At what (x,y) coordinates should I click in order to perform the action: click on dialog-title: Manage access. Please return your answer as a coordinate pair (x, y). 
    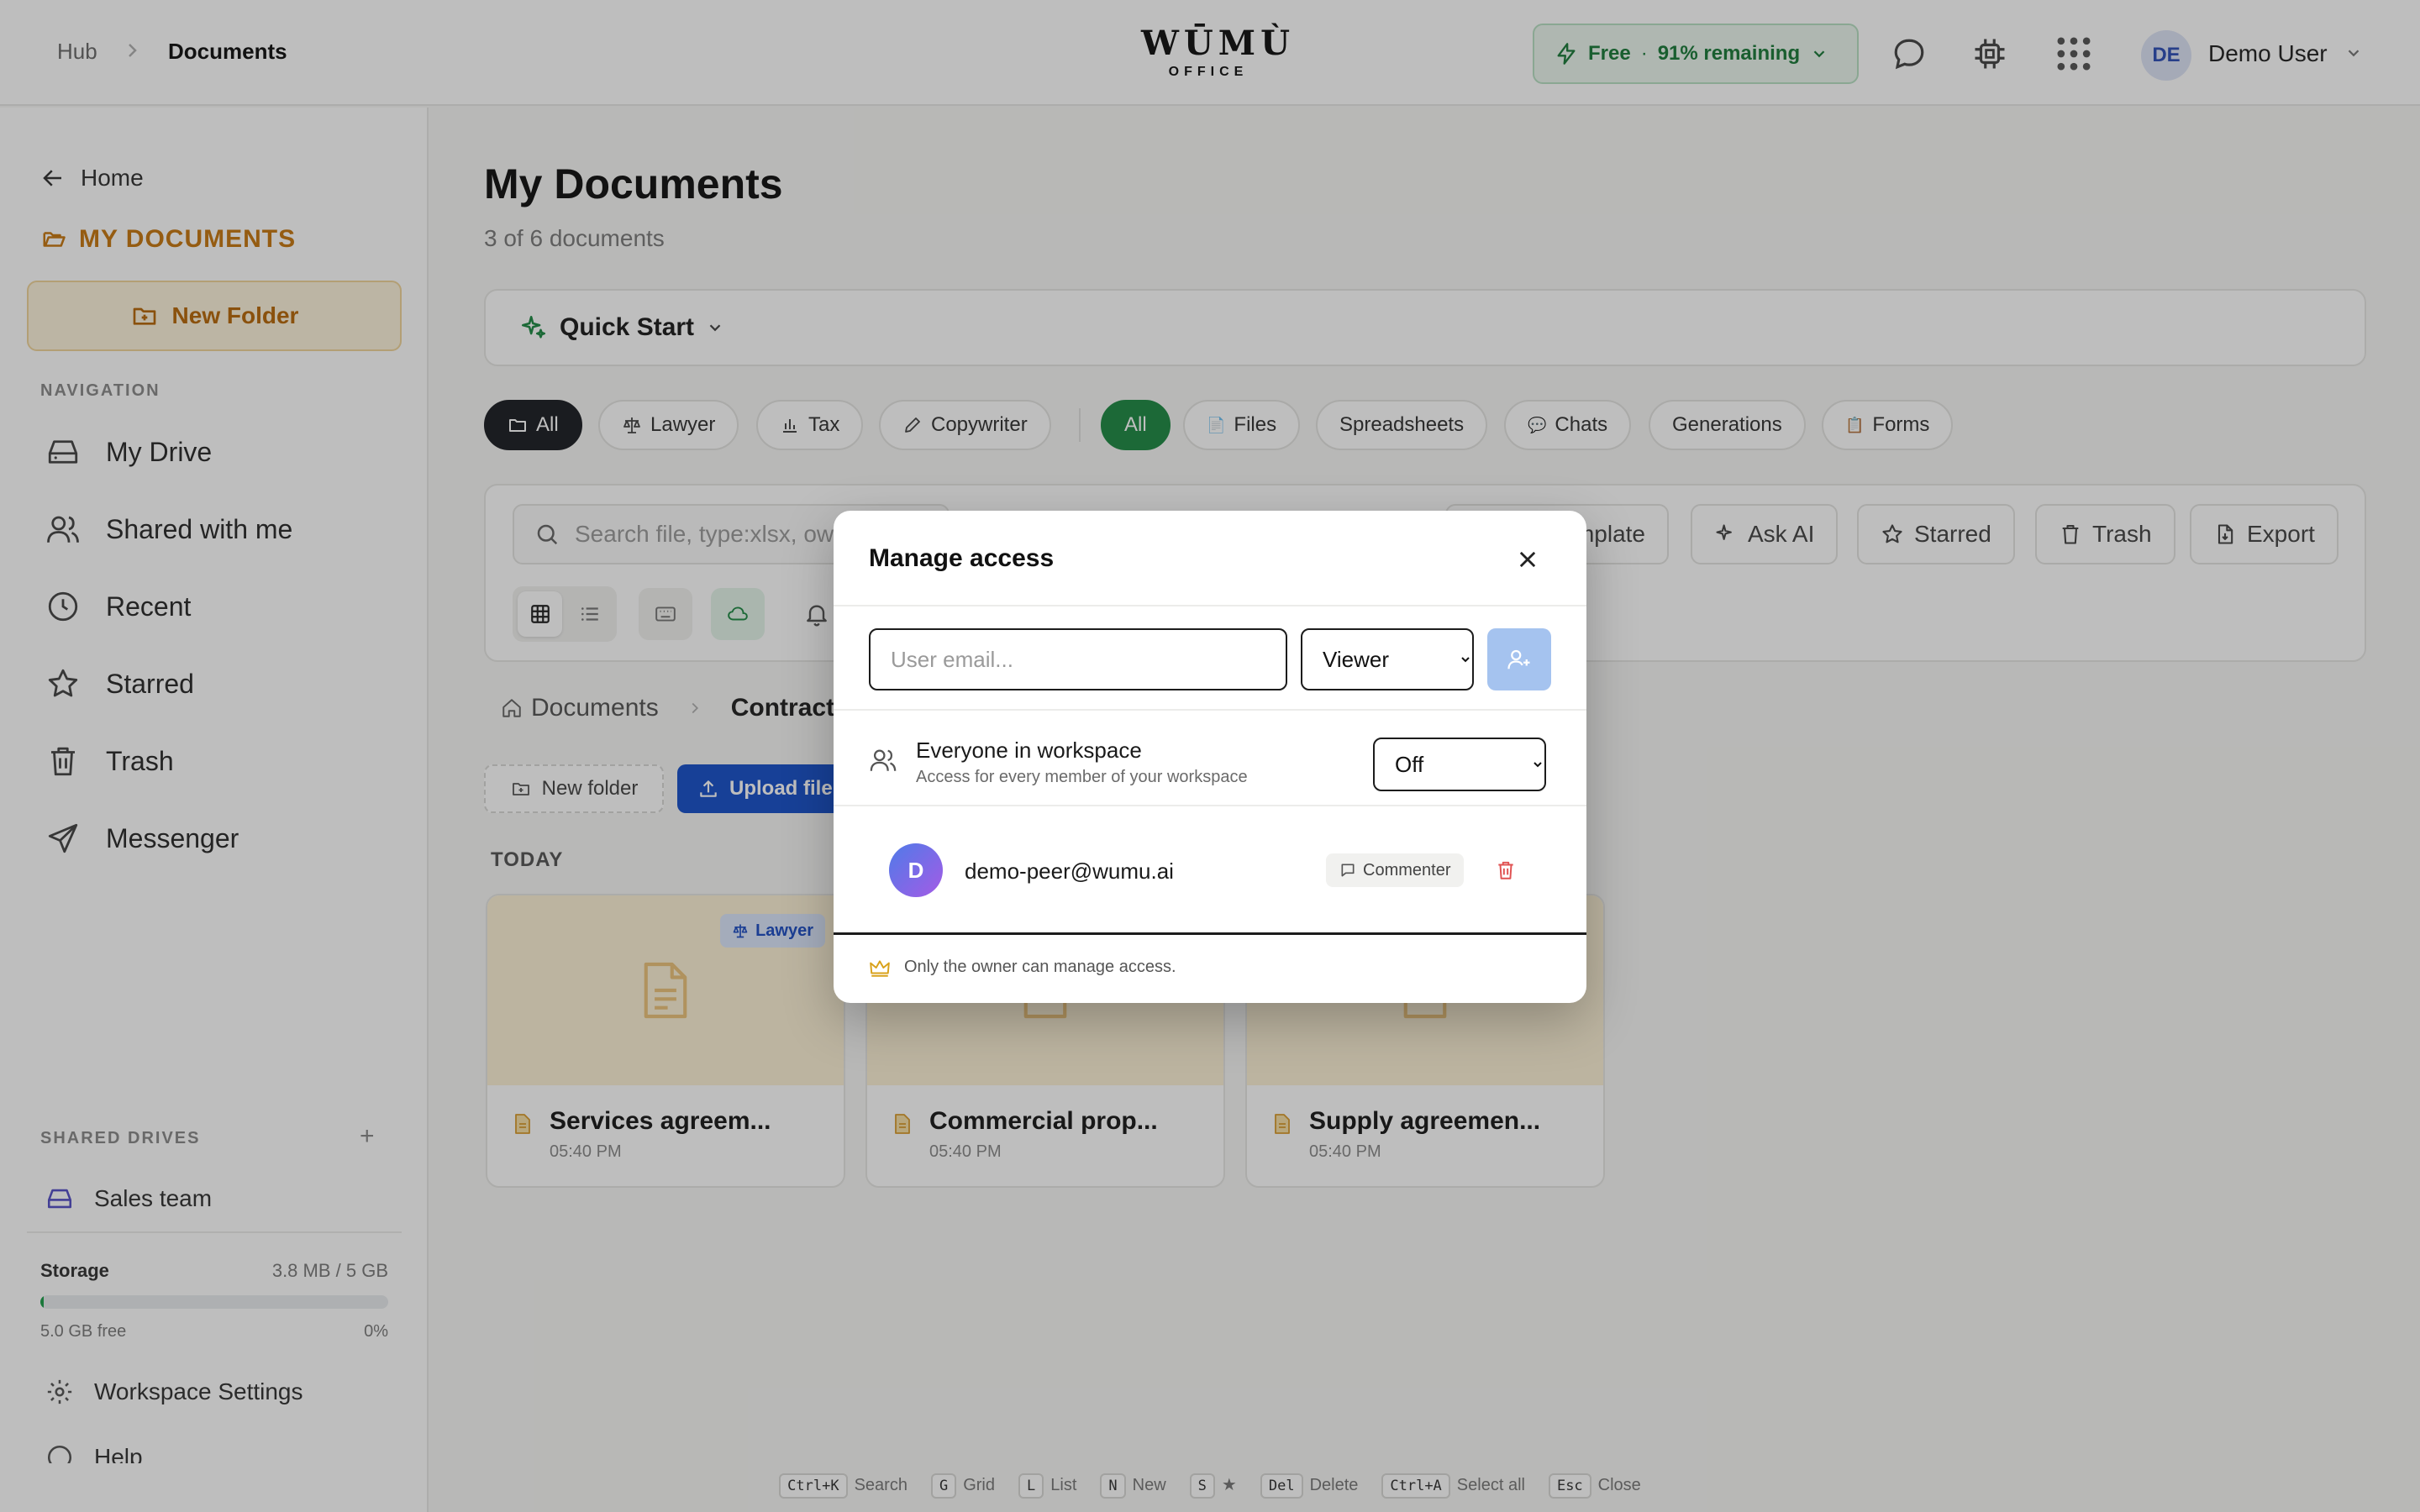
    Looking at the image, I should click on (962, 558).